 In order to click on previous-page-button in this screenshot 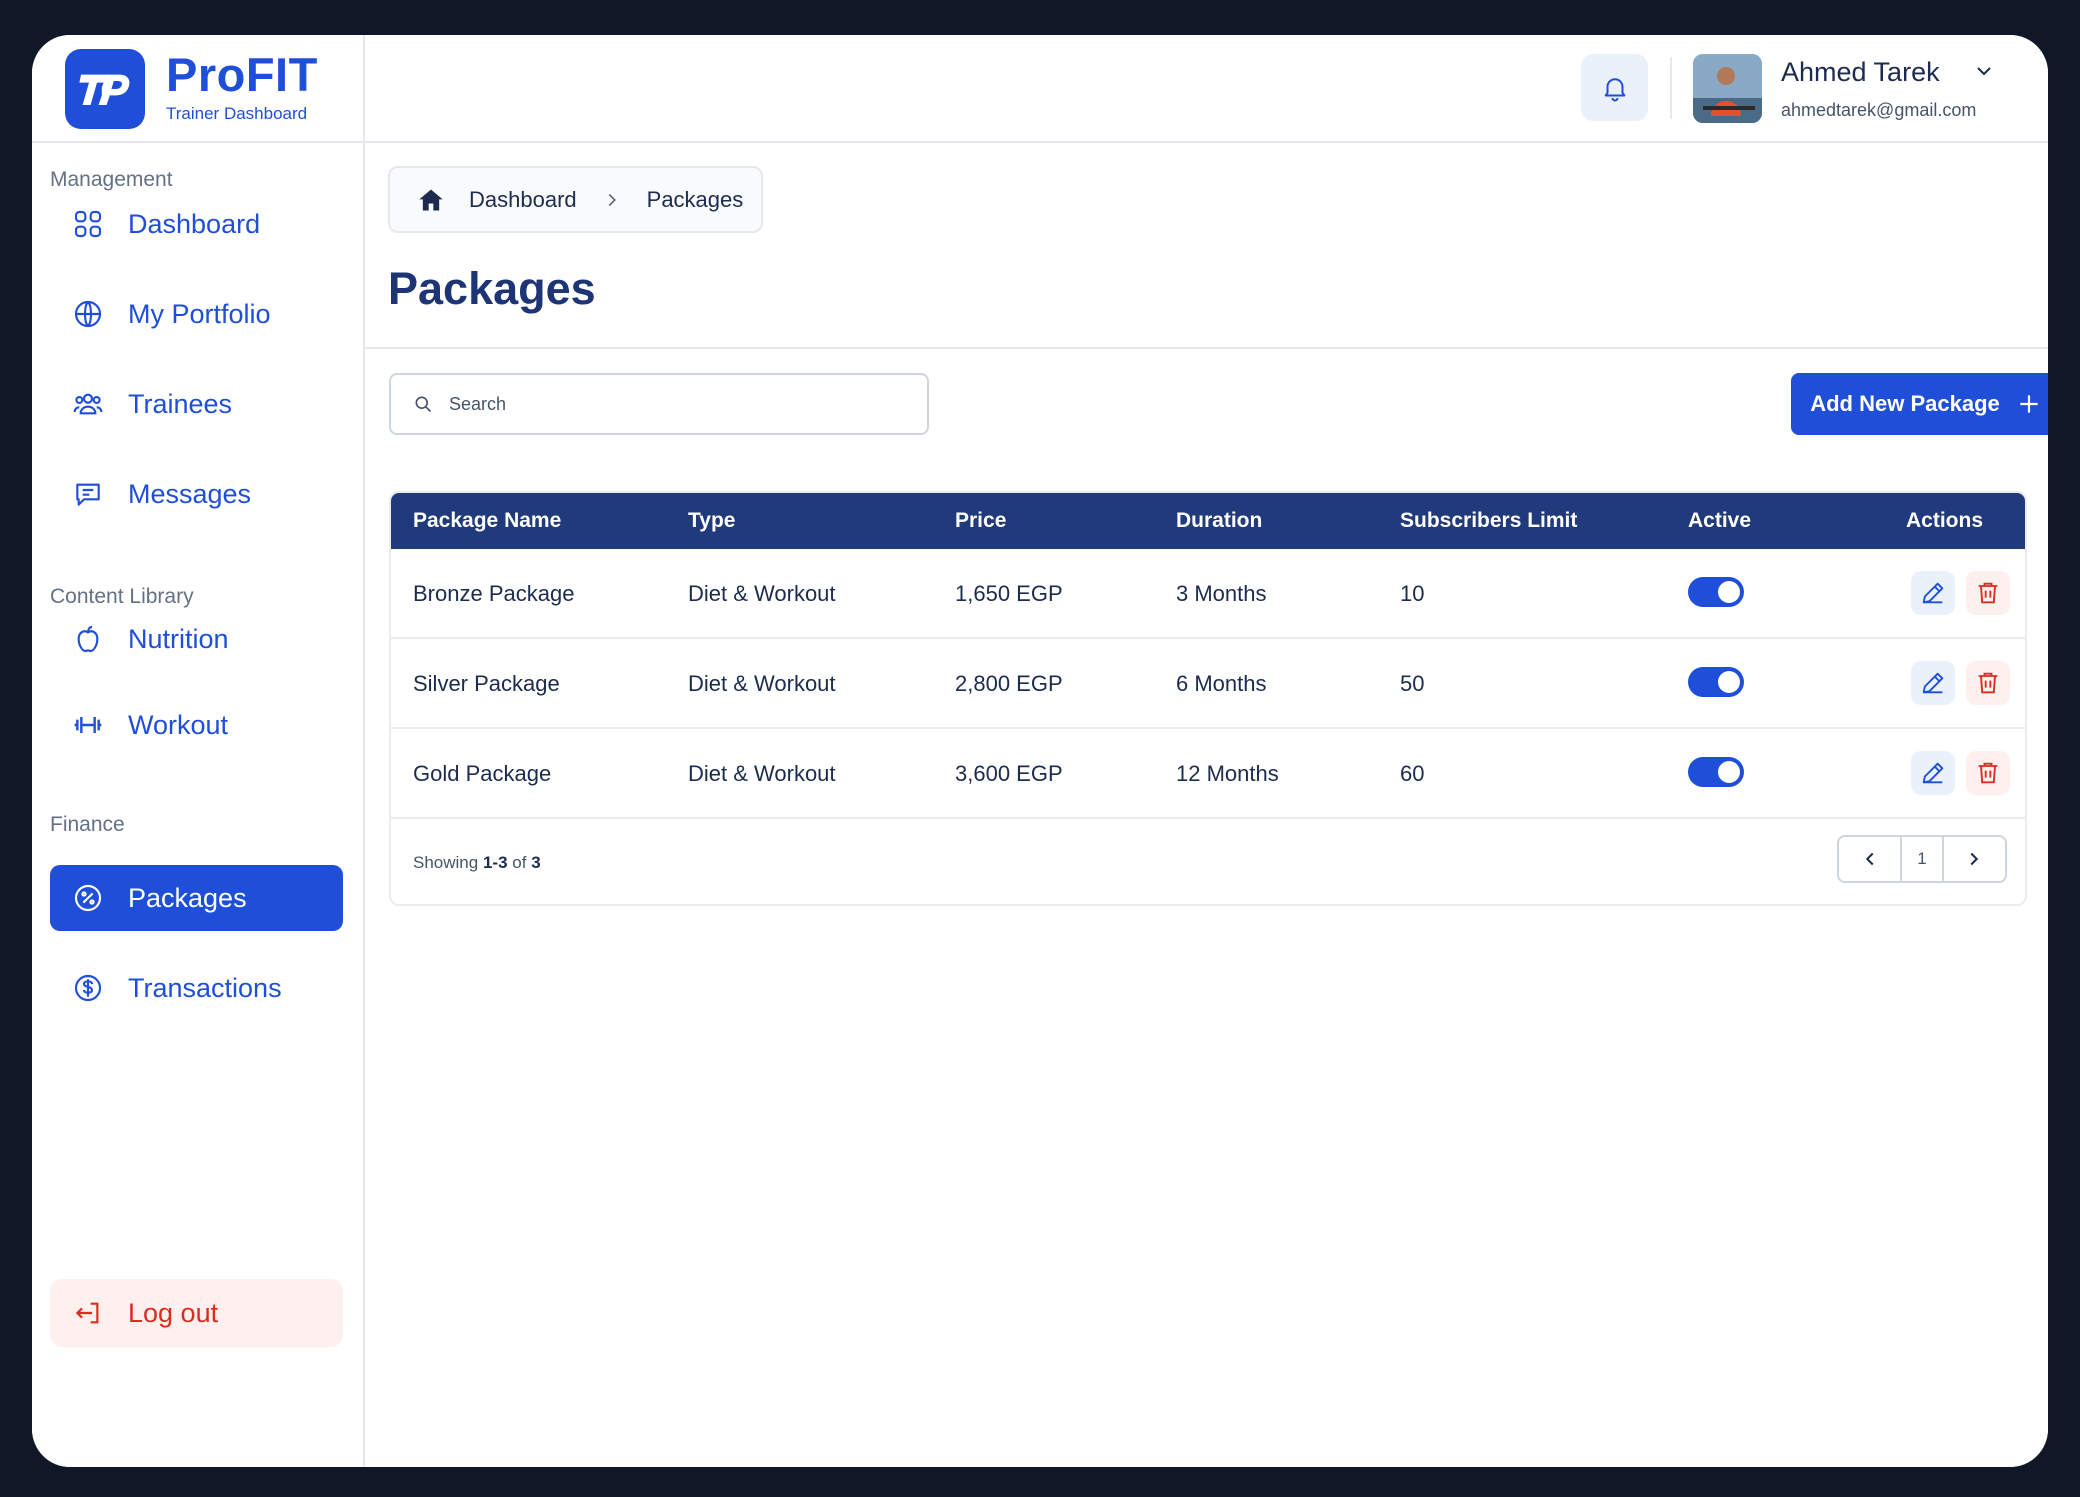, I will do `click(1869, 859)`.